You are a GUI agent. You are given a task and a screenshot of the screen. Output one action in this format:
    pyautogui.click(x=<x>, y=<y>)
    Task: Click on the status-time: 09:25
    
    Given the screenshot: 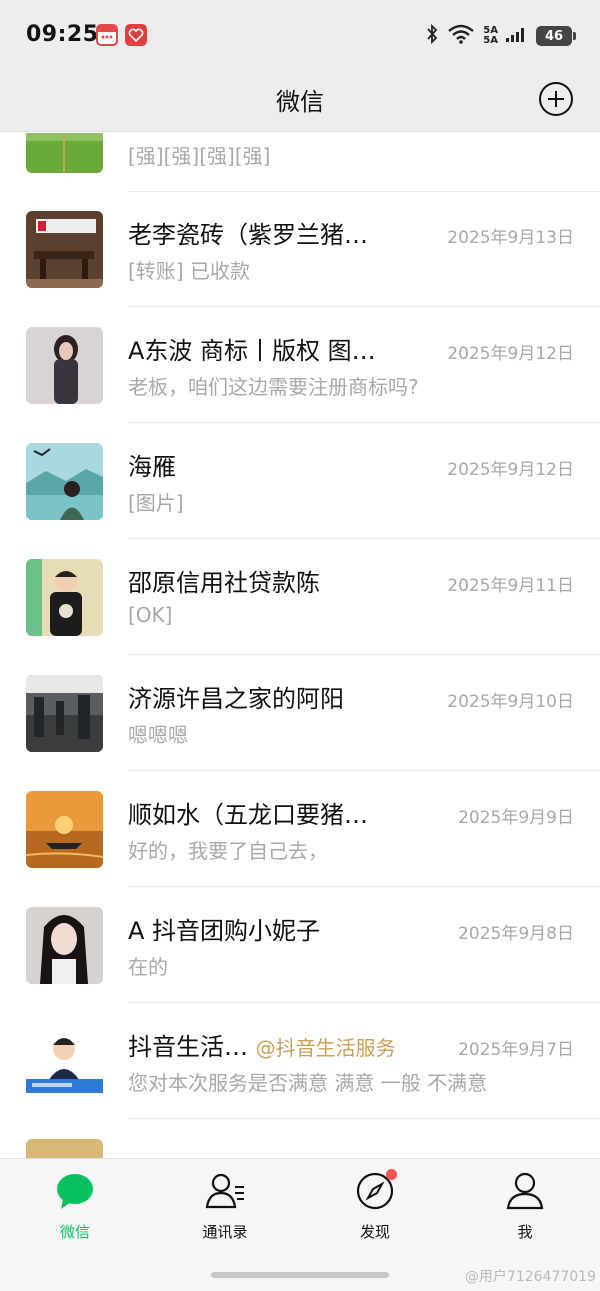 What is the action you would take?
    pyautogui.click(x=62, y=34)
    